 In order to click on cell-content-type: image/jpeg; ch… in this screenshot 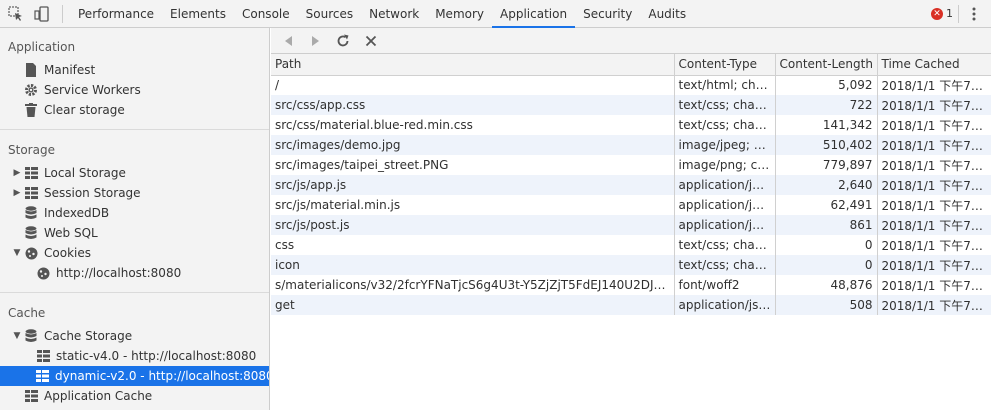, I will do `click(725, 145)`.